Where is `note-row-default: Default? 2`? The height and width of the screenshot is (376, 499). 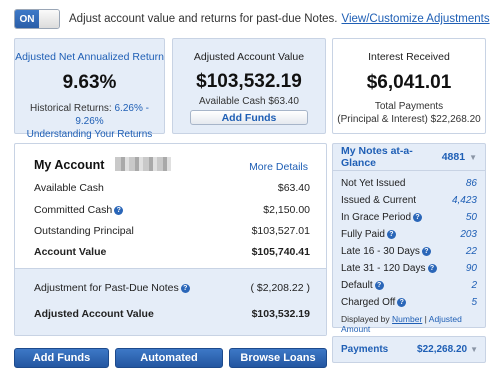 note-row-default: Default? 2 is located at coordinates (409, 285).